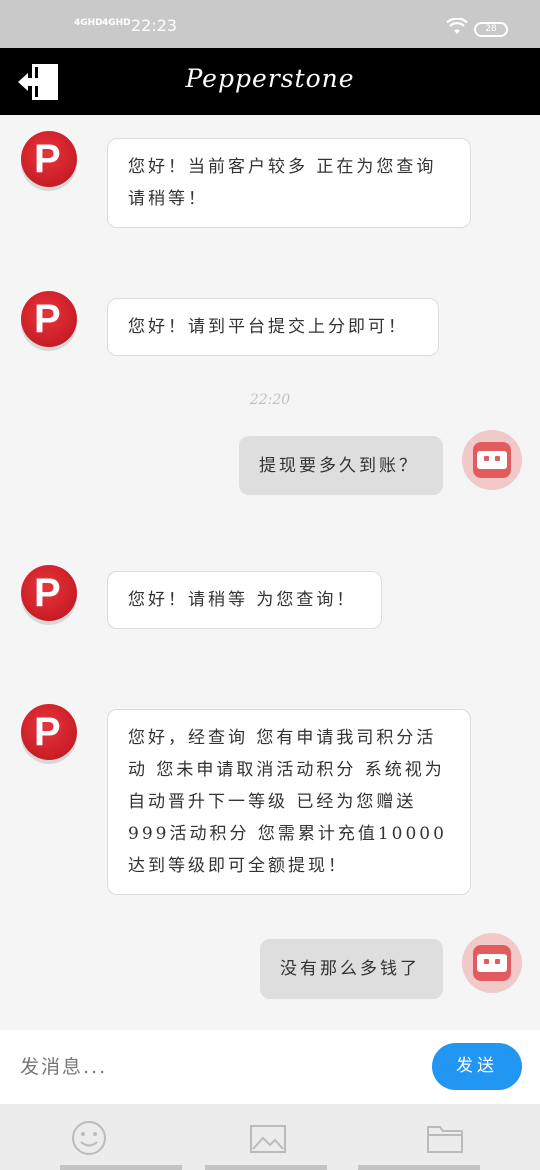  I want to click on message-input, so click(215, 1067).